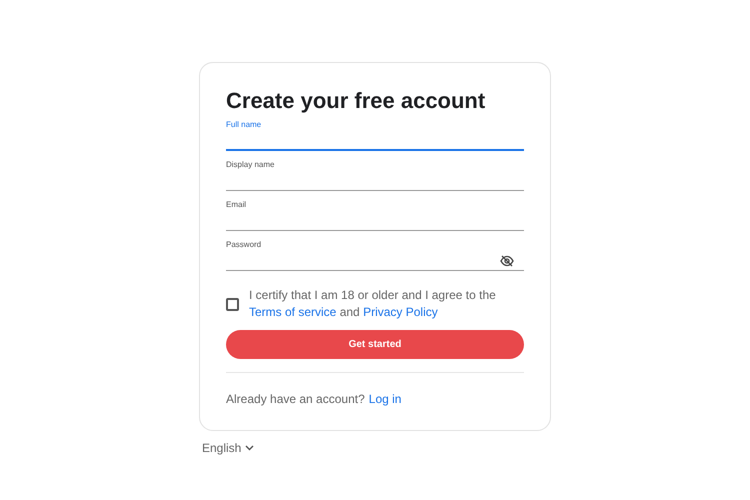 The width and height of the screenshot is (750, 500). What do you see at coordinates (356, 101) in the screenshot?
I see `form-title: Create your free account` at bounding box center [356, 101].